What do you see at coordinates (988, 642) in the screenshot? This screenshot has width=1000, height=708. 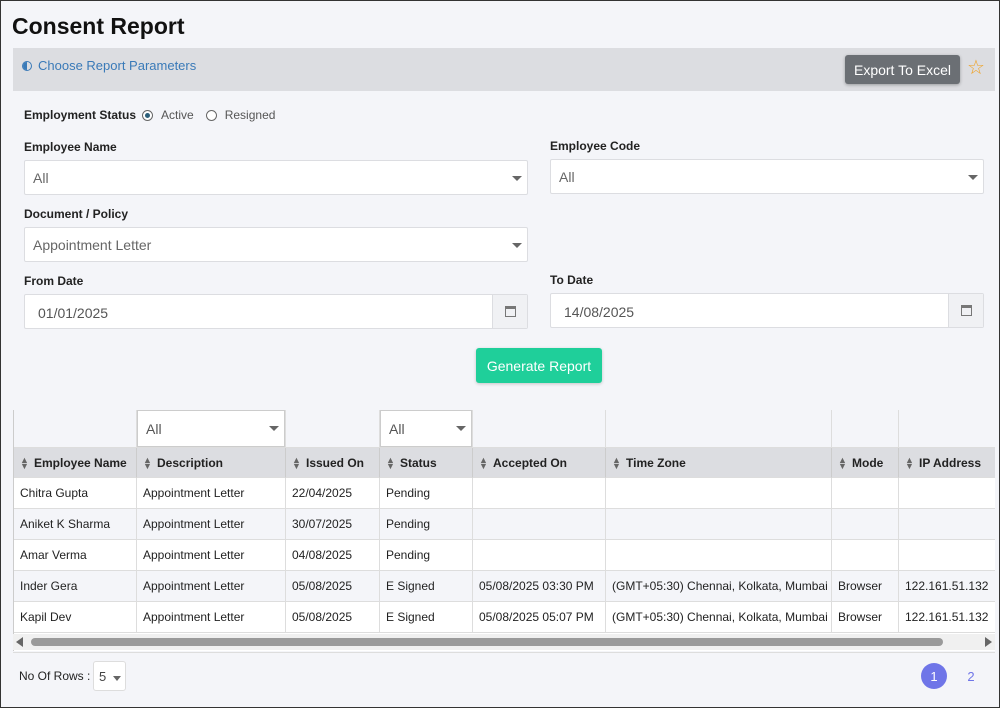 I see `scroll-right-arrow-icon` at bounding box center [988, 642].